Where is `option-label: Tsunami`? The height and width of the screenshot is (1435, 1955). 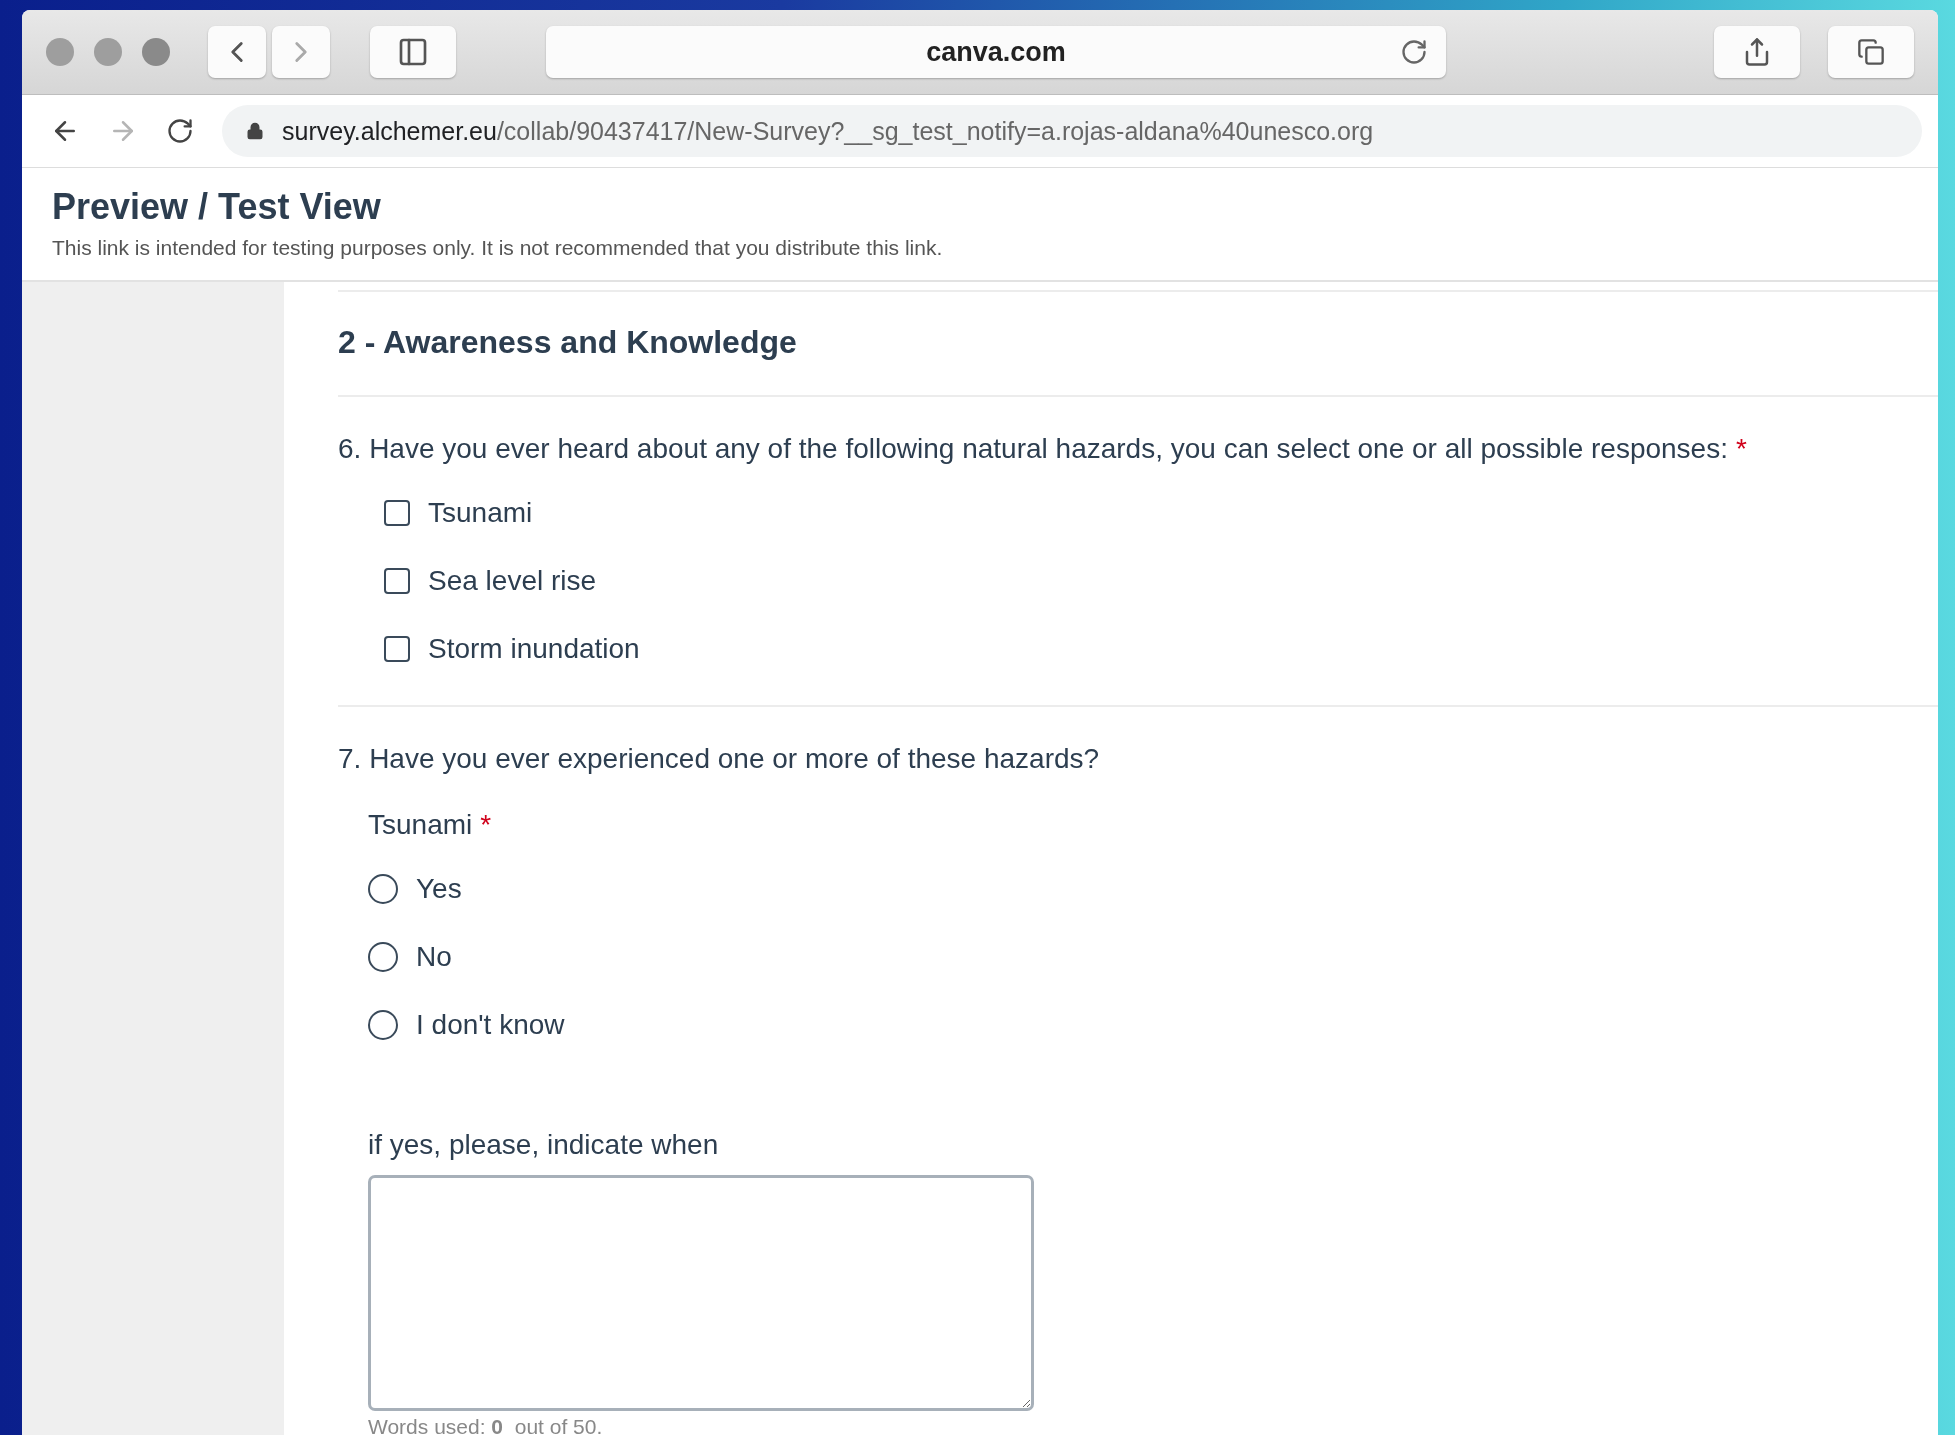
option-label: Tsunami is located at coordinates (480, 513).